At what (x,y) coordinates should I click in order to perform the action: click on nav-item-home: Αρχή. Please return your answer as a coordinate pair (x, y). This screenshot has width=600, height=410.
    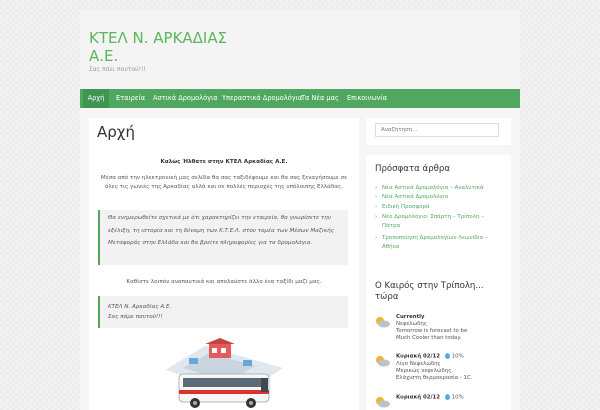
    Looking at the image, I should click on (96, 98).